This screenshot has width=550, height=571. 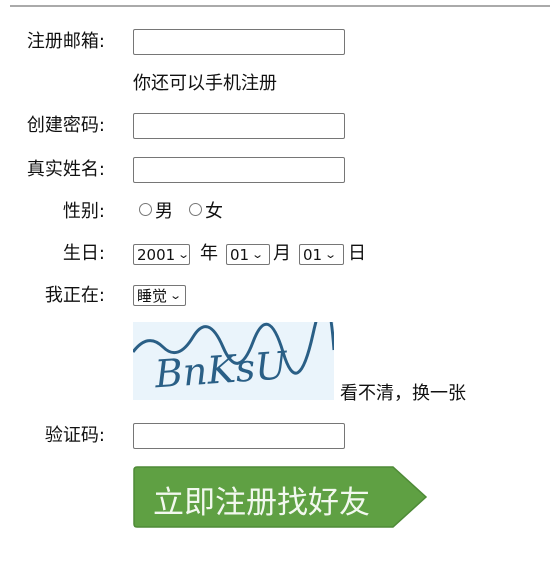 I want to click on verify-code-input, so click(x=239, y=436).